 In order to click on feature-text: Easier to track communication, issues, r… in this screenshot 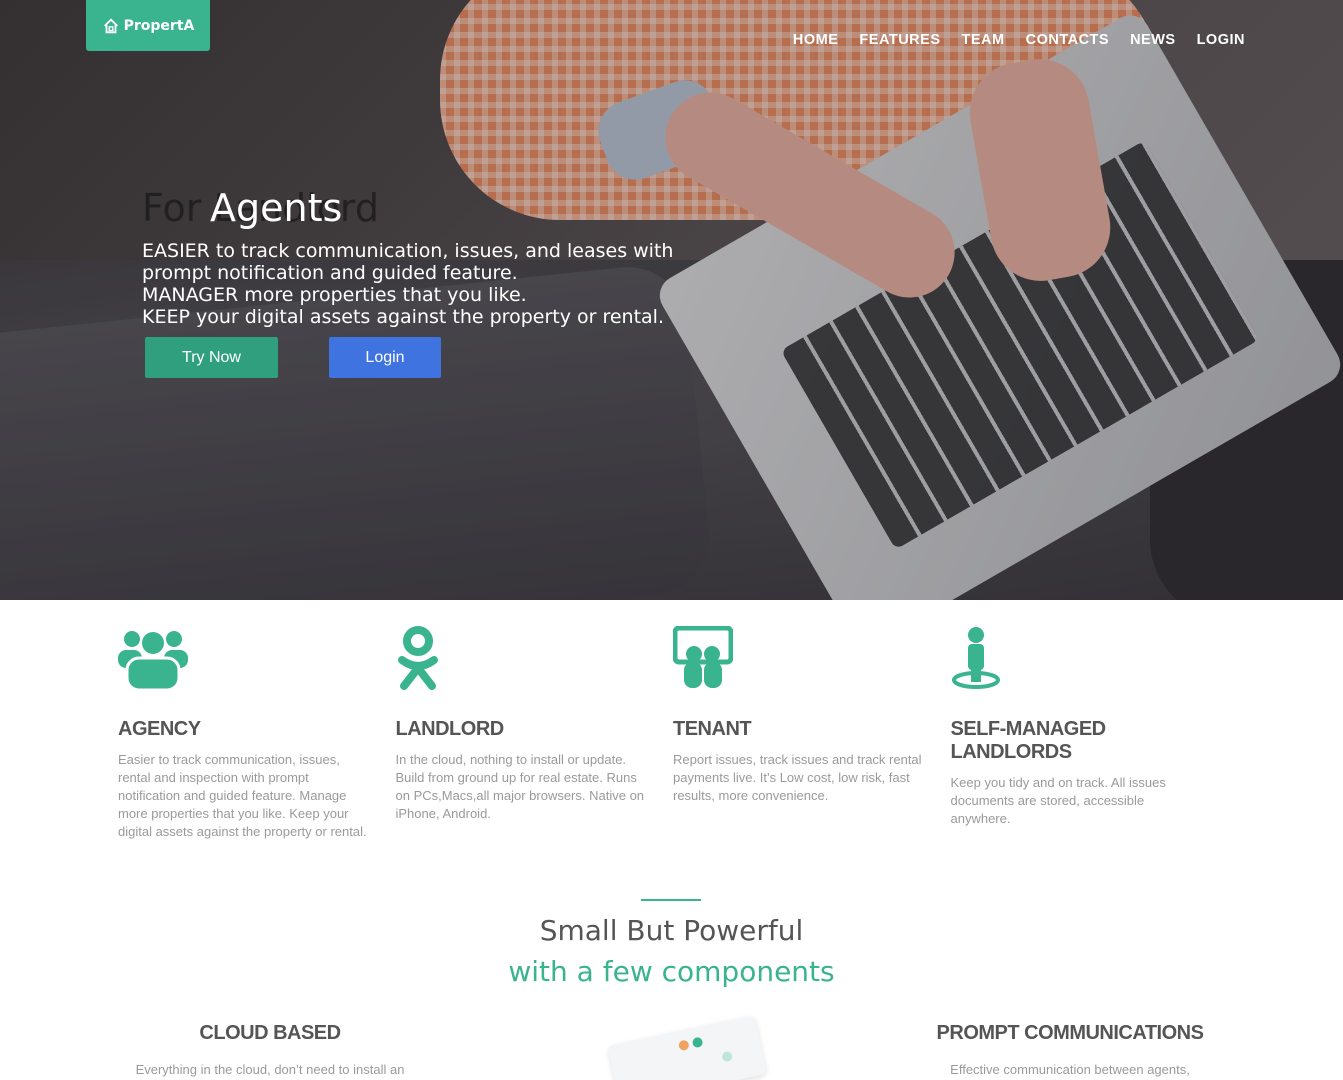, I will do `click(242, 795)`.